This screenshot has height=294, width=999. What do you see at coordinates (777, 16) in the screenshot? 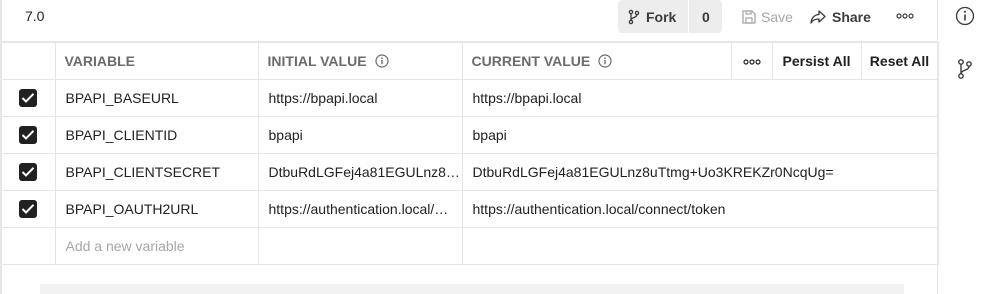
I see `save-label: Save` at bounding box center [777, 16].